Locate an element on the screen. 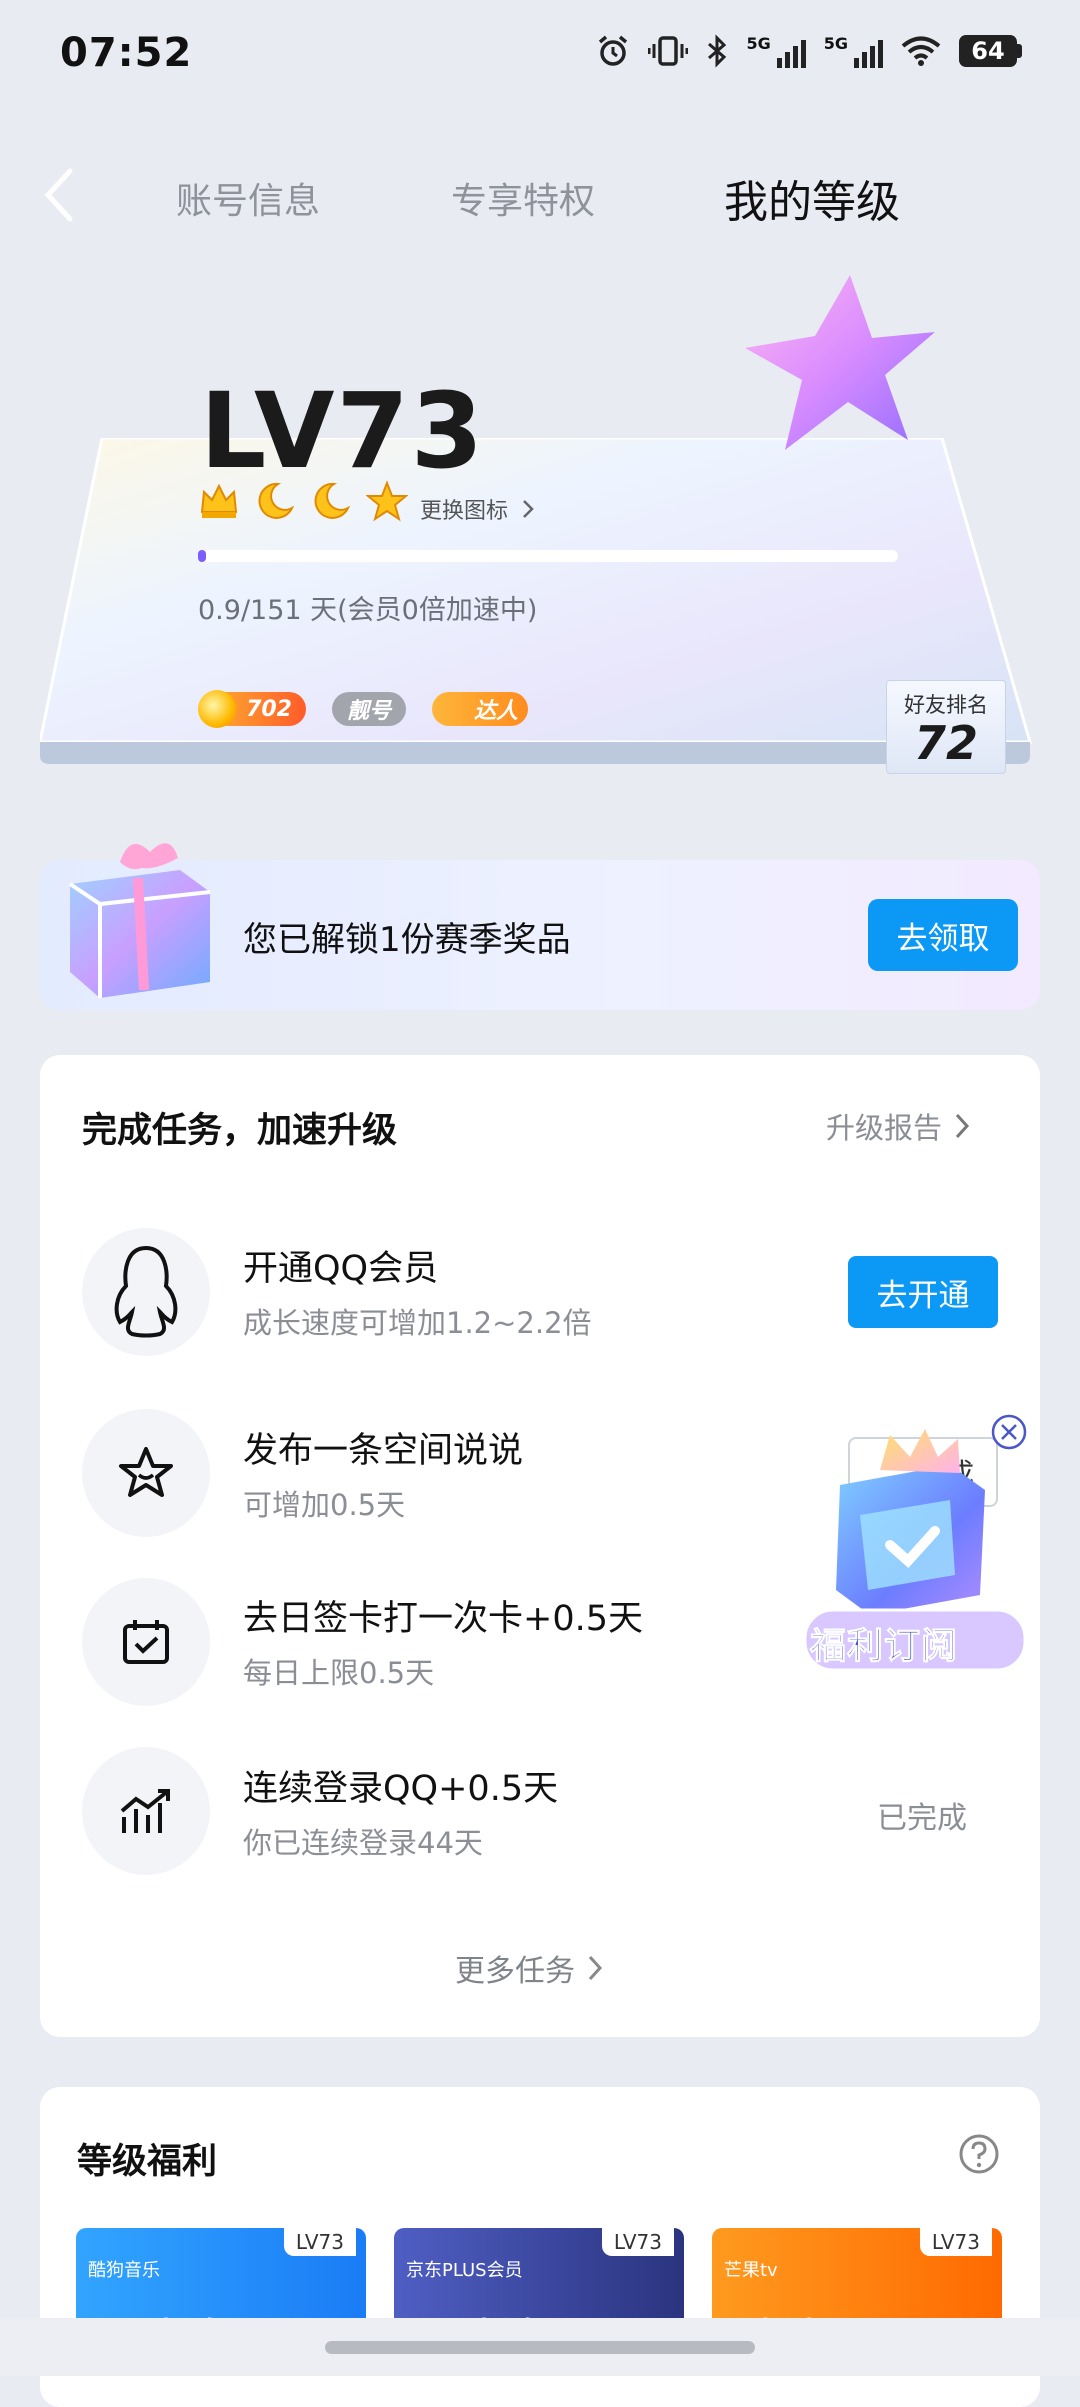  more-tasks-label: 更多任务 is located at coordinates (515, 1971).